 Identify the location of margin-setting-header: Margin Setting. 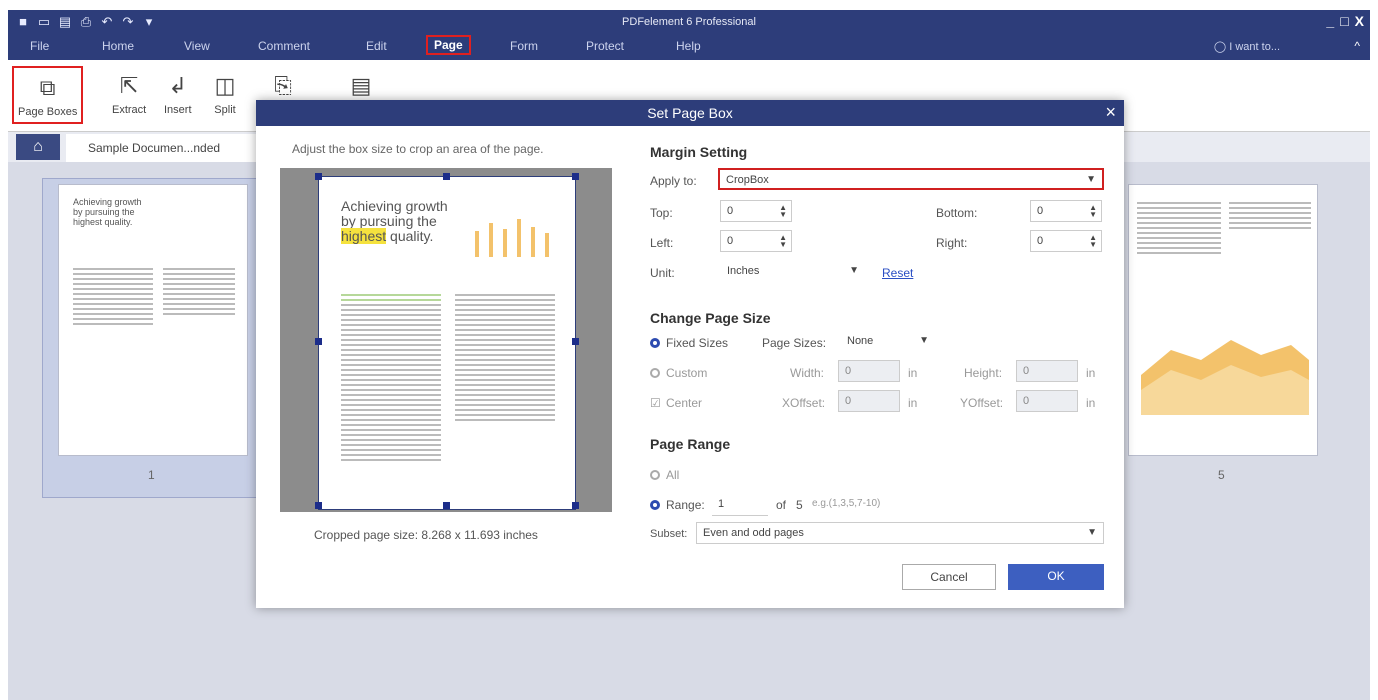
(699, 152).